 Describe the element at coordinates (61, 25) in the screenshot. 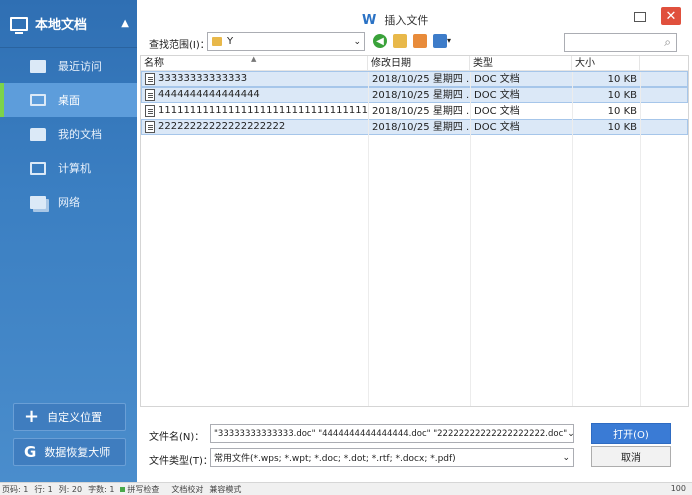

I see `sidebar-title: 本地文档` at that location.